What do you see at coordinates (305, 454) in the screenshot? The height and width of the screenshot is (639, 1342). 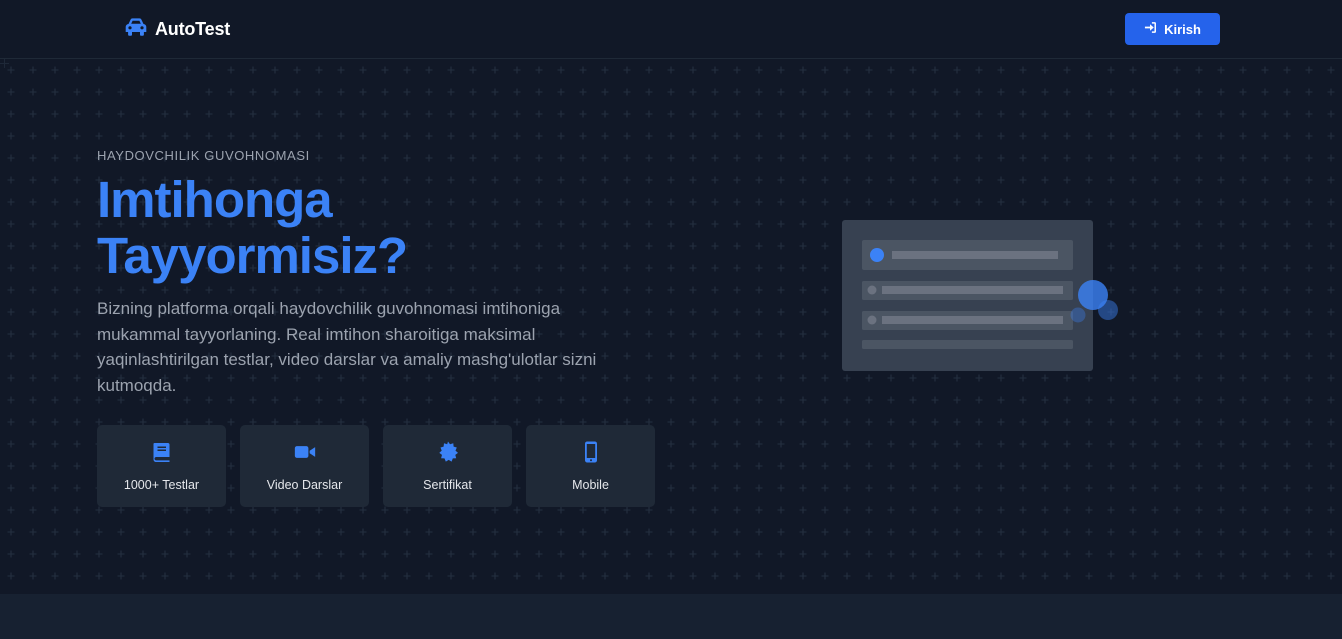 I see `video-icon` at bounding box center [305, 454].